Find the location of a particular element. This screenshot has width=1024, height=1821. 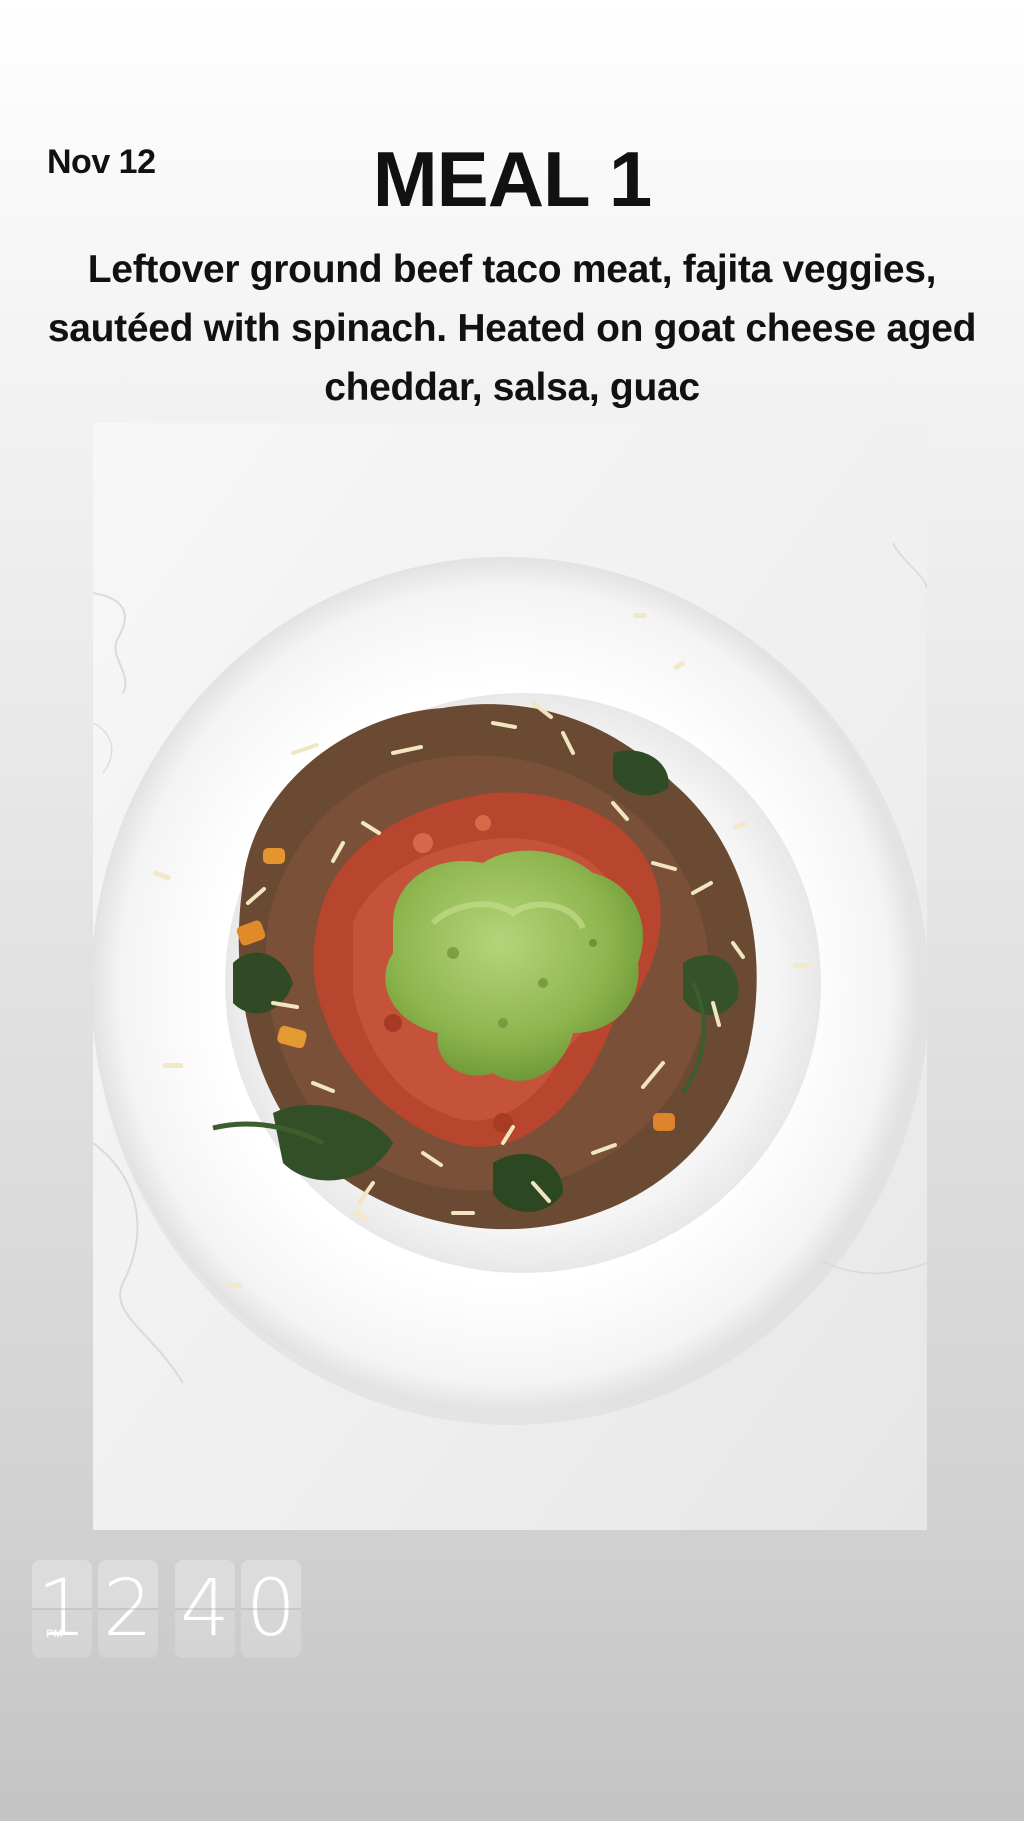

hour-ones-tile: 2 is located at coordinates (128, 1609).